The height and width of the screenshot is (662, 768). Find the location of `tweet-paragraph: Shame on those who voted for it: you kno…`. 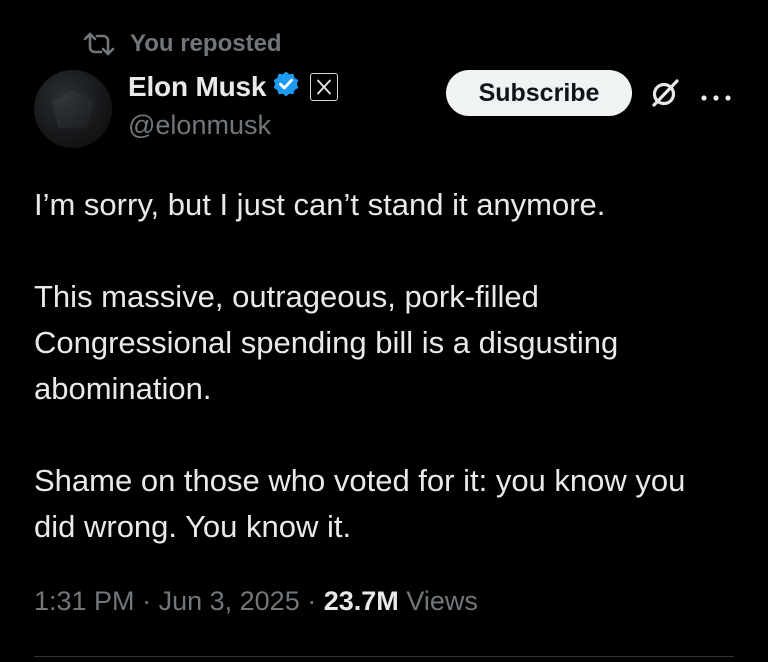

tweet-paragraph: Shame on those who voted for it: you kno… is located at coordinates (360, 503).